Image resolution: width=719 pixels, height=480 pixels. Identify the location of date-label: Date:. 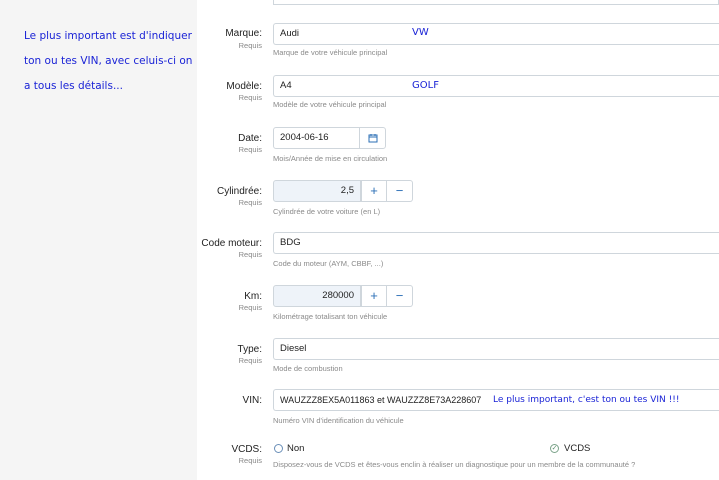
(250, 138).